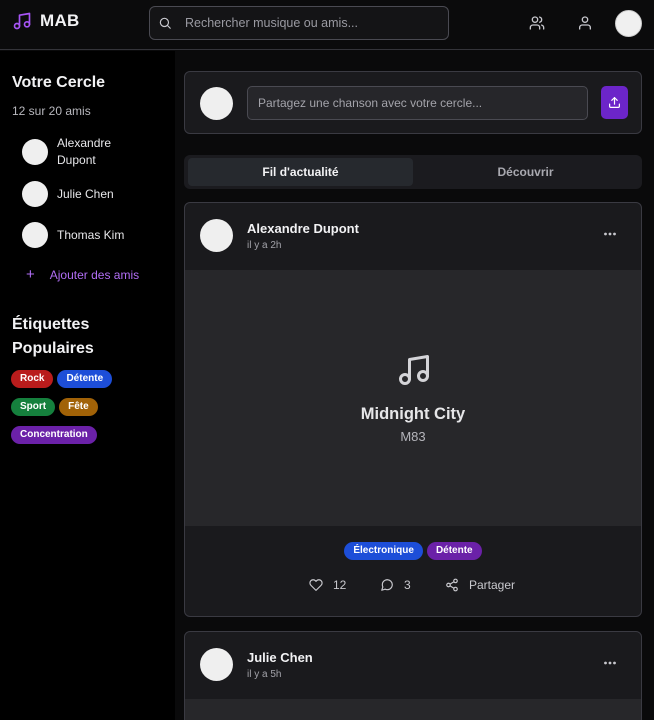  Describe the element at coordinates (59, 82) in the screenshot. I see `circle-title: Votre Cercle` at that location.